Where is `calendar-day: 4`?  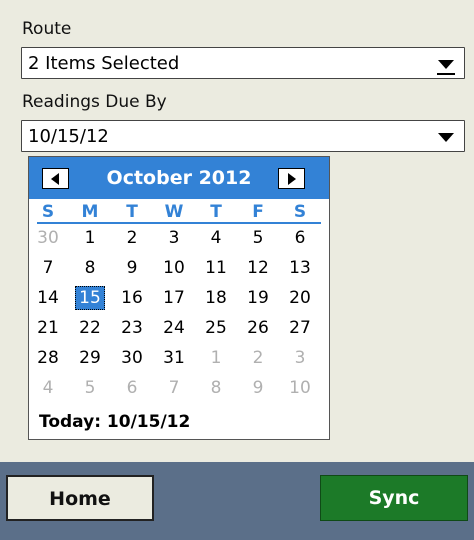
calendar-day: 4 is located at coordinates (216, 238).